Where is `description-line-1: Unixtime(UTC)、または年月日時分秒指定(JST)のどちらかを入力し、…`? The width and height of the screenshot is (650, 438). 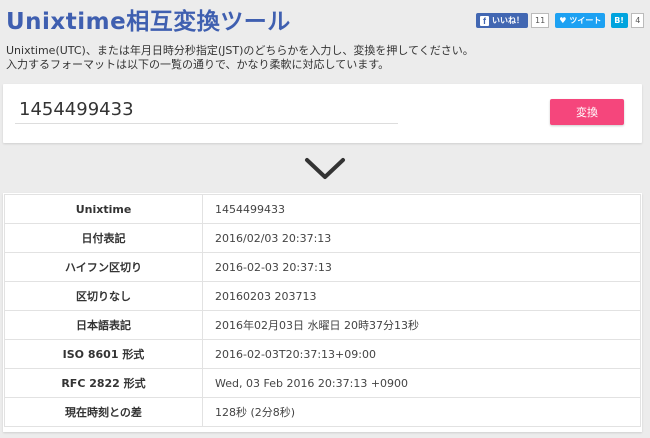
description-line-1: Unixtime(UTC)、または年月日時分秒指定(JST)のどちらかを入力し、… is located at coordinates (240, 50).